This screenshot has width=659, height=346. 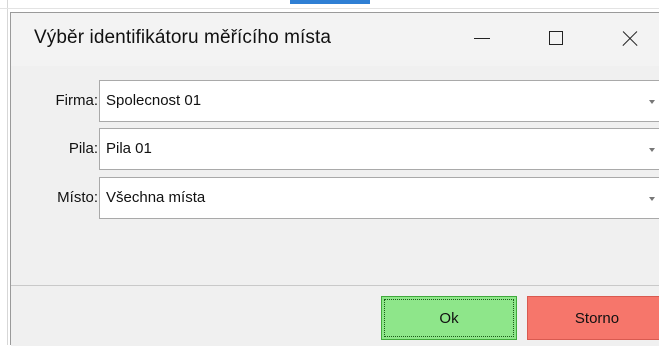 What do you see at coordinates (156, 197) in the screenshot?
I see `misto-select-value: Všechna místa` at bounding box center [156, 197].